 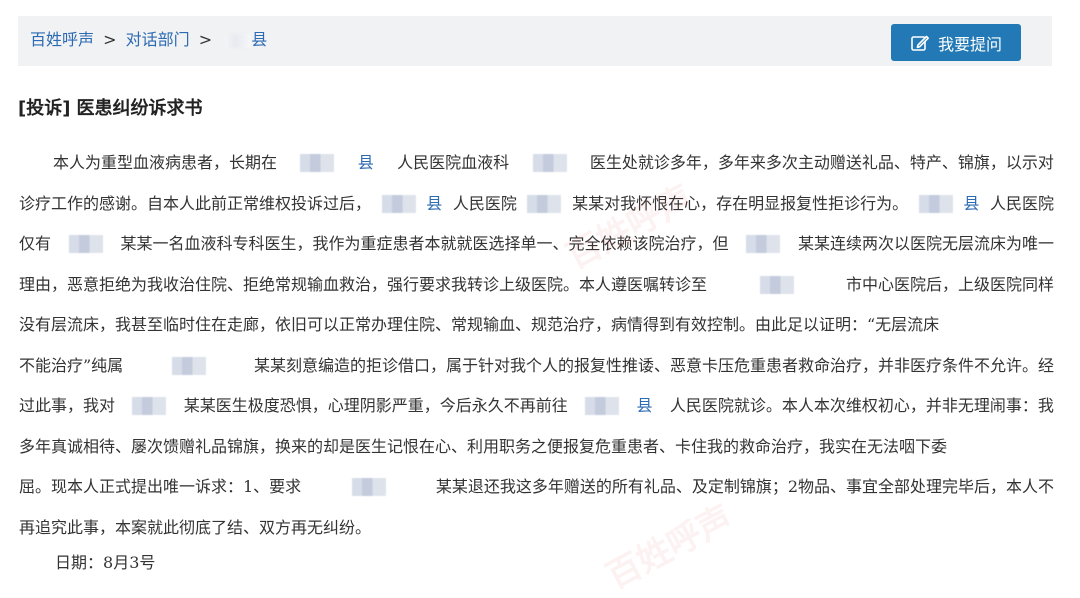 What do you see at coordinates (129, 562) in the screenshot?
I see `date-value: 8月3号` at bounding box center [129, 562].